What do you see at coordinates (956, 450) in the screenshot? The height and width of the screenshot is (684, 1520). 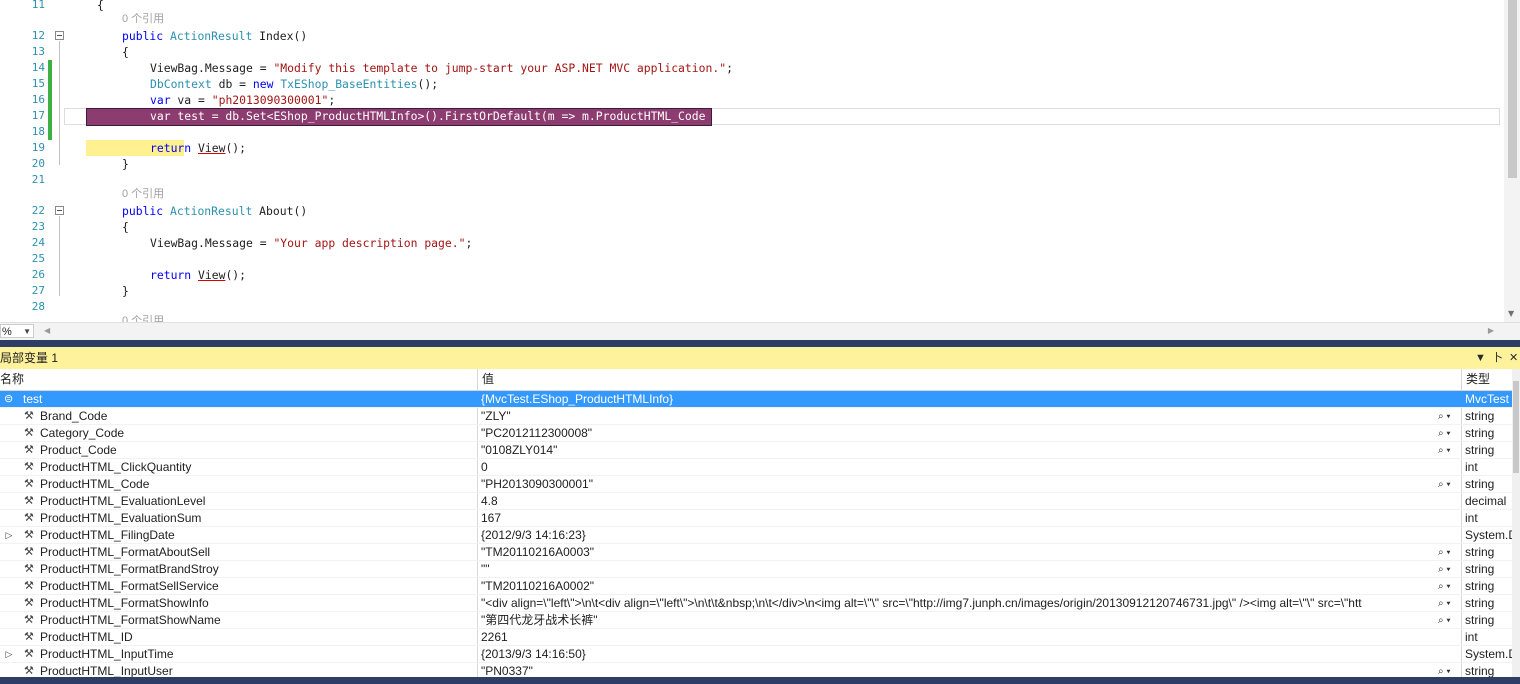 I see `variable-value: "0108ZLY014"` at bounding box center [956, 450].